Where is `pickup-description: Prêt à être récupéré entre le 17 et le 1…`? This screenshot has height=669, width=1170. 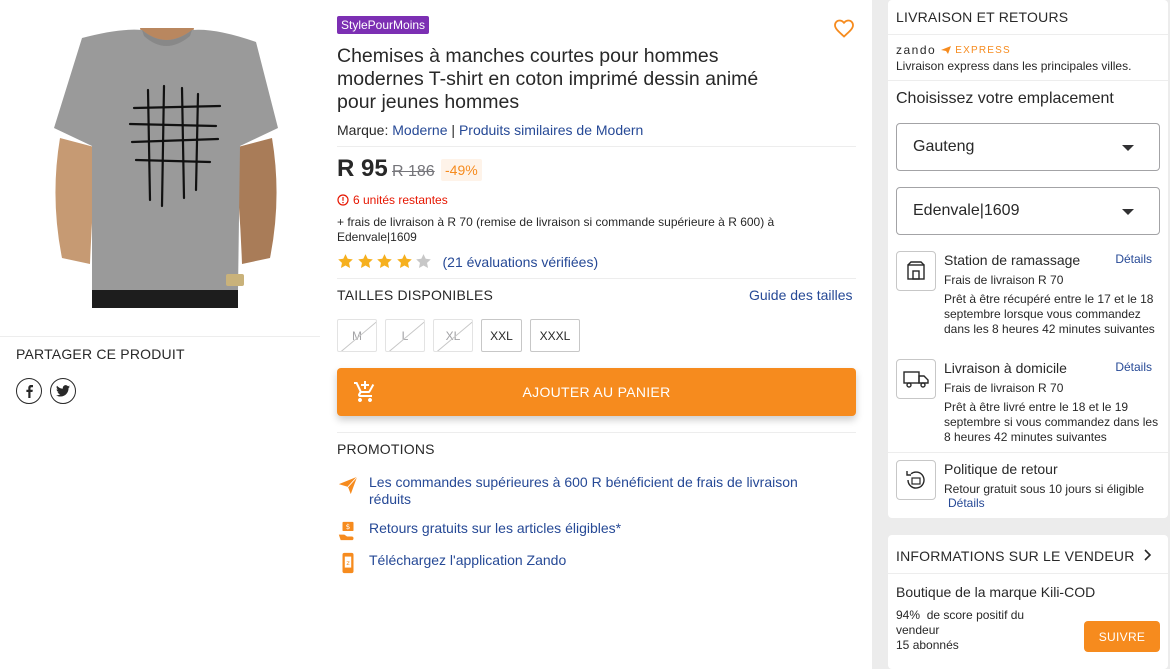 pickup-description: Prêt à être récupéré entre le 17 et le 1… is located at coordinates (1049, 314).